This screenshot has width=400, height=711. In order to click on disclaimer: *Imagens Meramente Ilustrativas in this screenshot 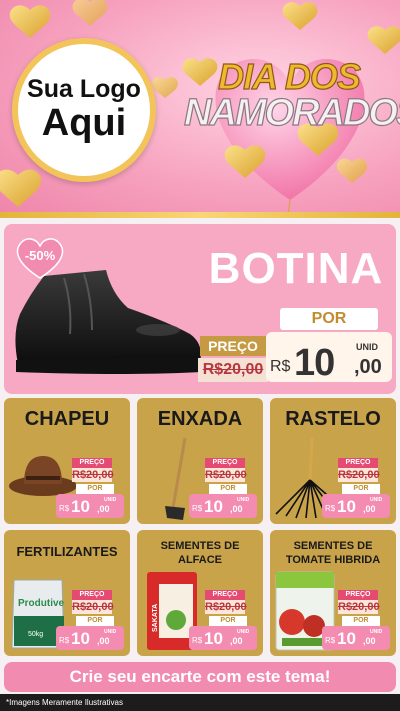, I will do `click(200, 702)`.